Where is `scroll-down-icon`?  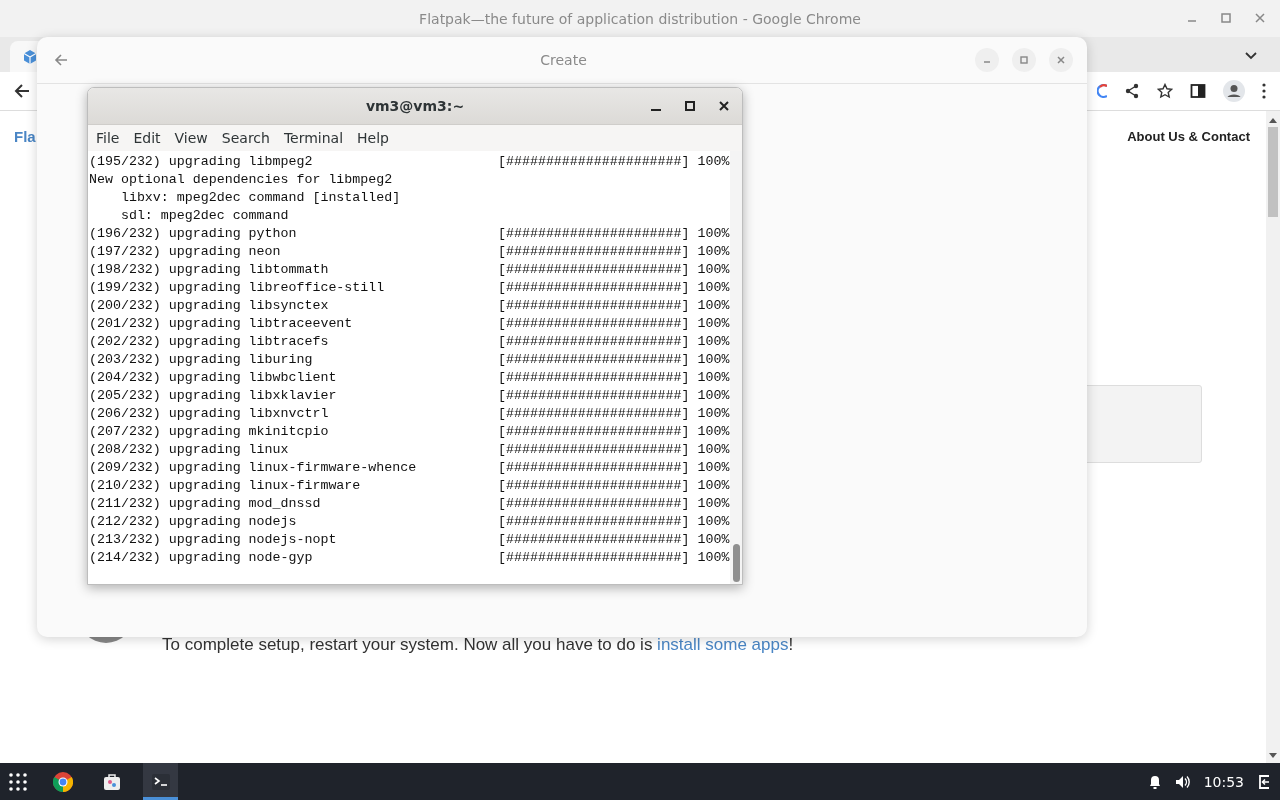 scroll-down-icon is located at coordinates (1273, 756).